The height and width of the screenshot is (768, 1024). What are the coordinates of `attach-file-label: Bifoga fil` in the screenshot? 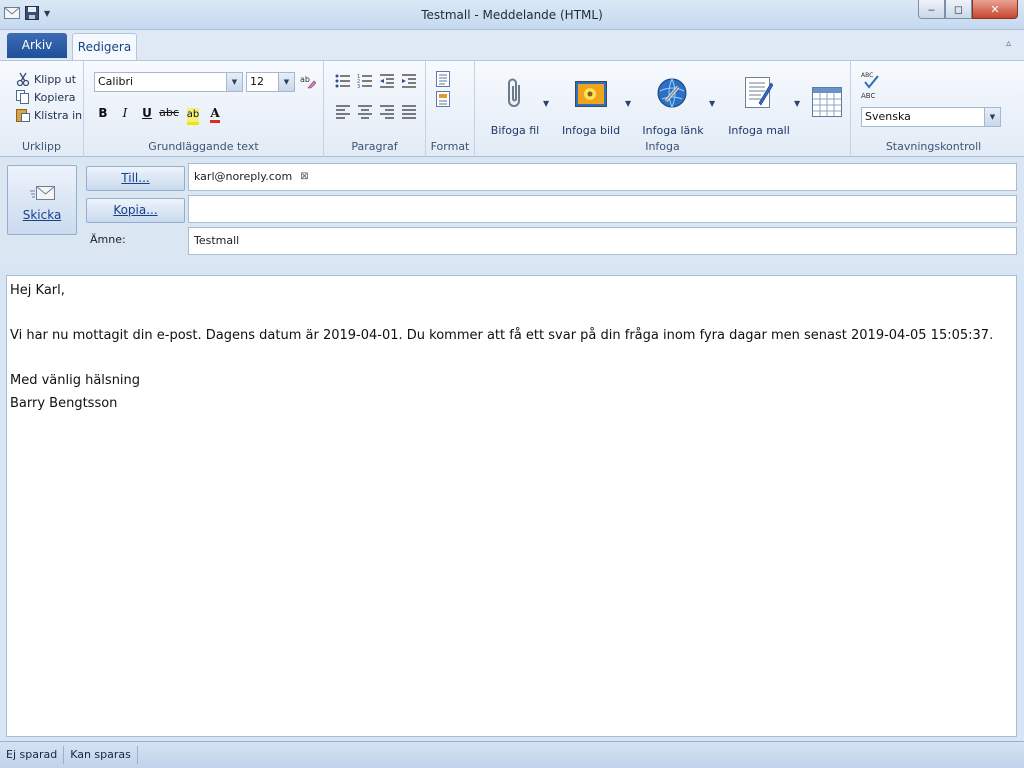 It's located at (515, 130).